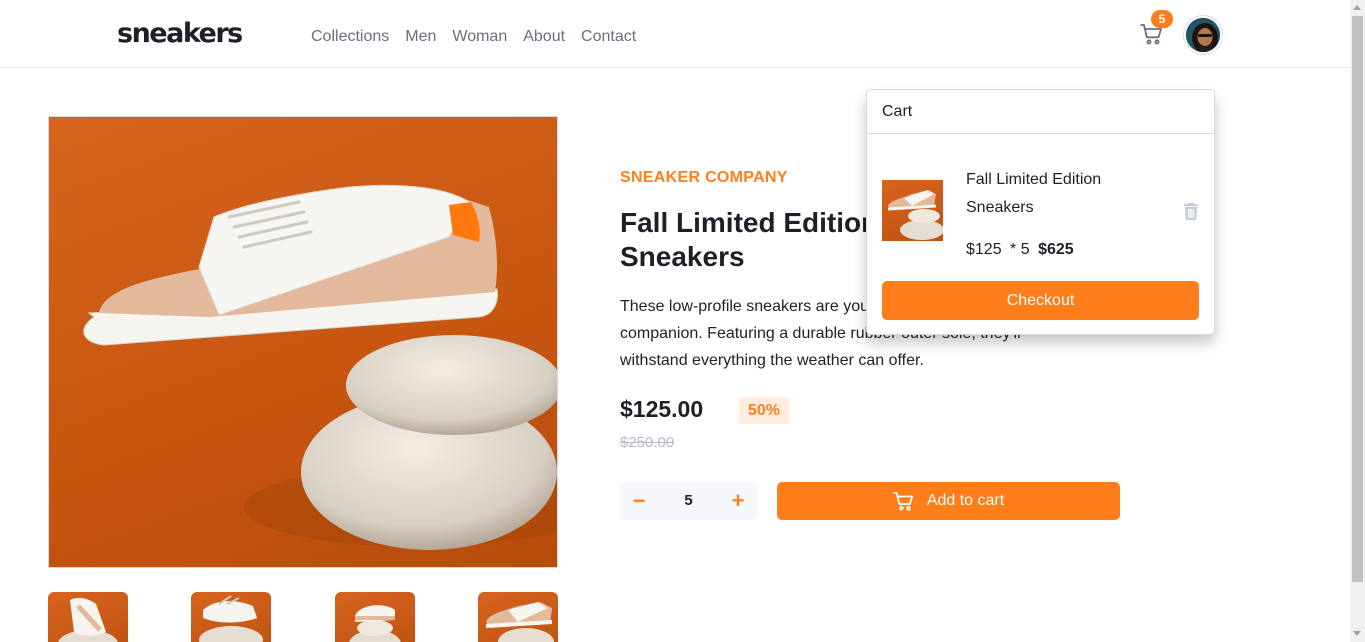 This screenshot has height=642, width=1365. Describe the element at coordinates (764, 410) in the screenshot. I see `discount-badge: 50%` at that location.